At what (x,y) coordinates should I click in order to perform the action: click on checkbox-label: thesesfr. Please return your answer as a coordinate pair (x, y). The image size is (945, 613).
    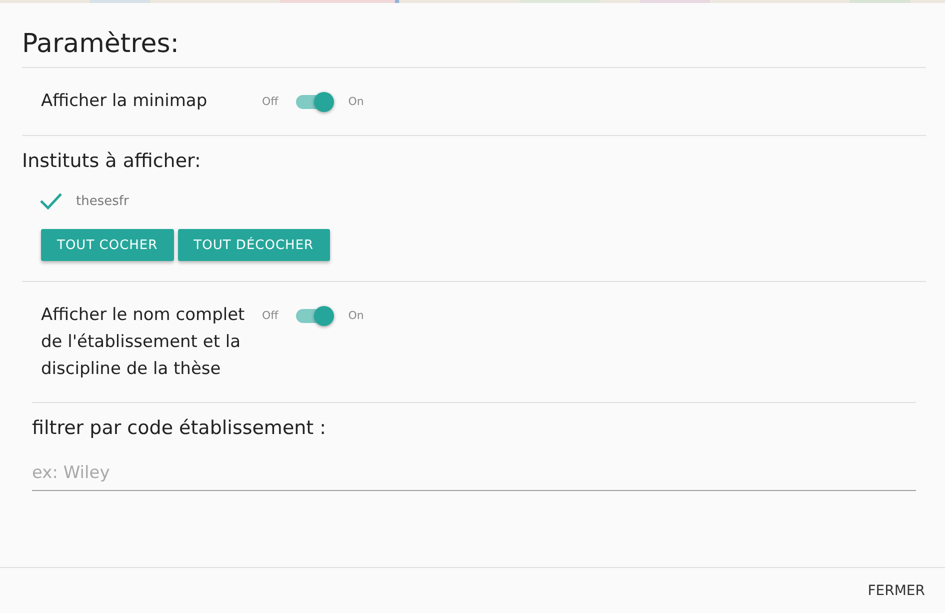
    Looking at the image, I should click on (102, 201).